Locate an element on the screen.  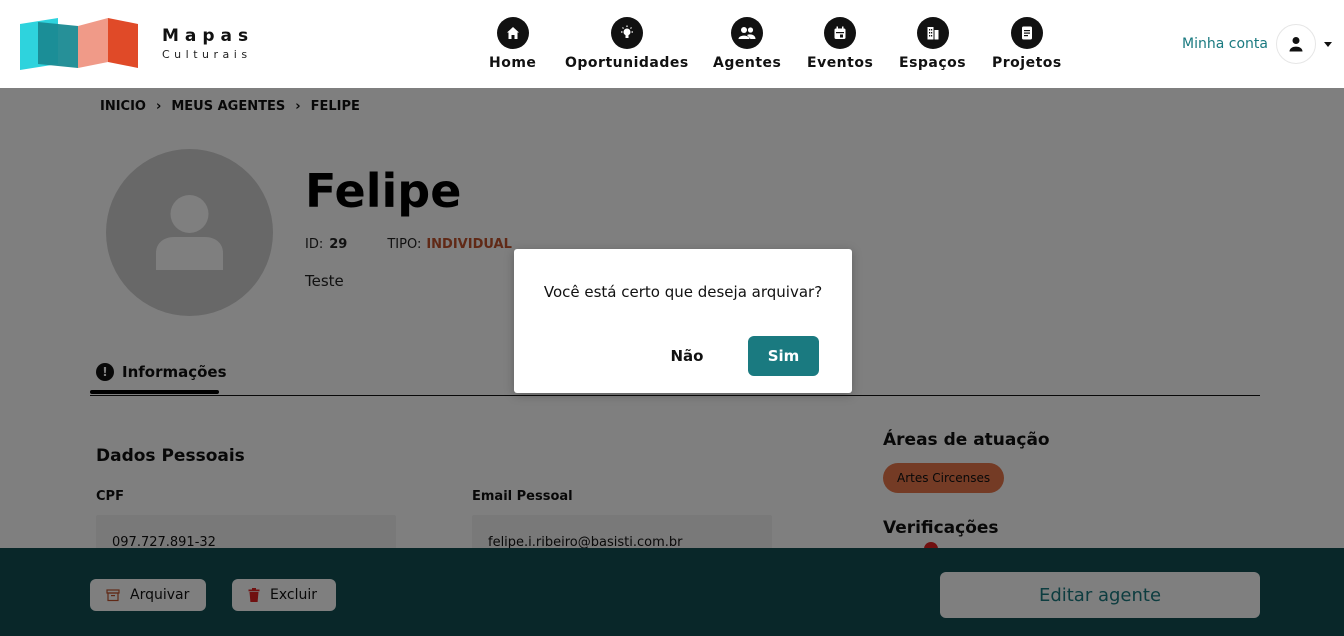
account-menu: Minha conta is located at coordinates (1257, 44).